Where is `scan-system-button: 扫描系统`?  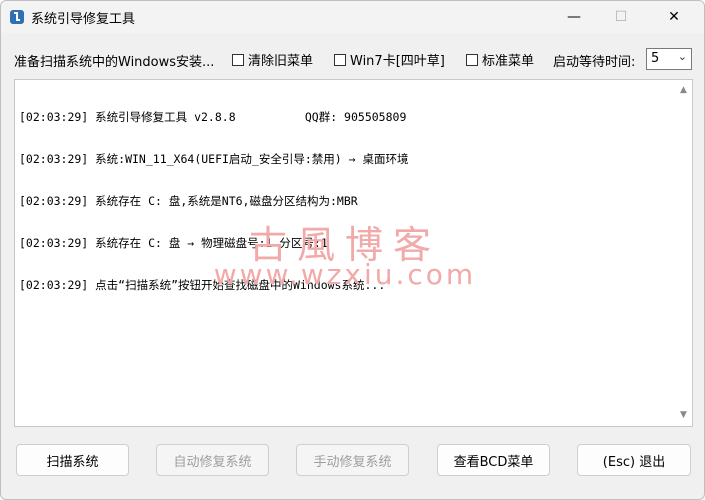 scan-system-button: 扫描系统 is located at coordinates (72, 460).